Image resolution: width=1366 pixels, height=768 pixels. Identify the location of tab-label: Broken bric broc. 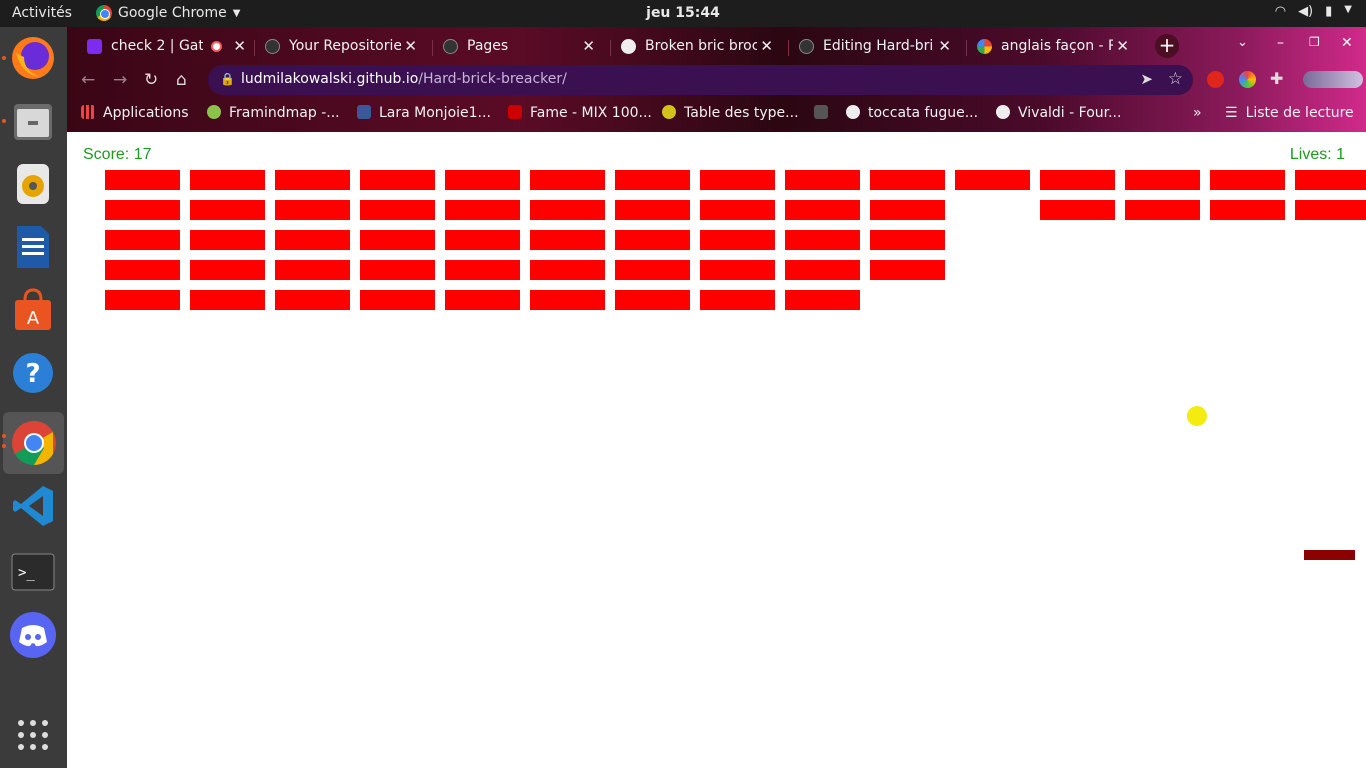
(701, 46).